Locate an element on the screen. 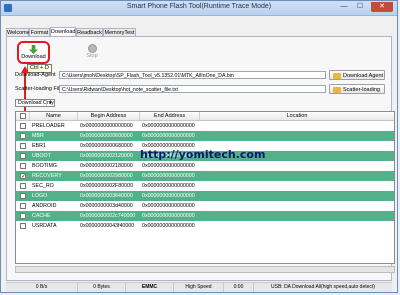 This screenshot has width=400, height=295. scatter-loading-button: Scatter-loading is located at coordinates (357, 89).